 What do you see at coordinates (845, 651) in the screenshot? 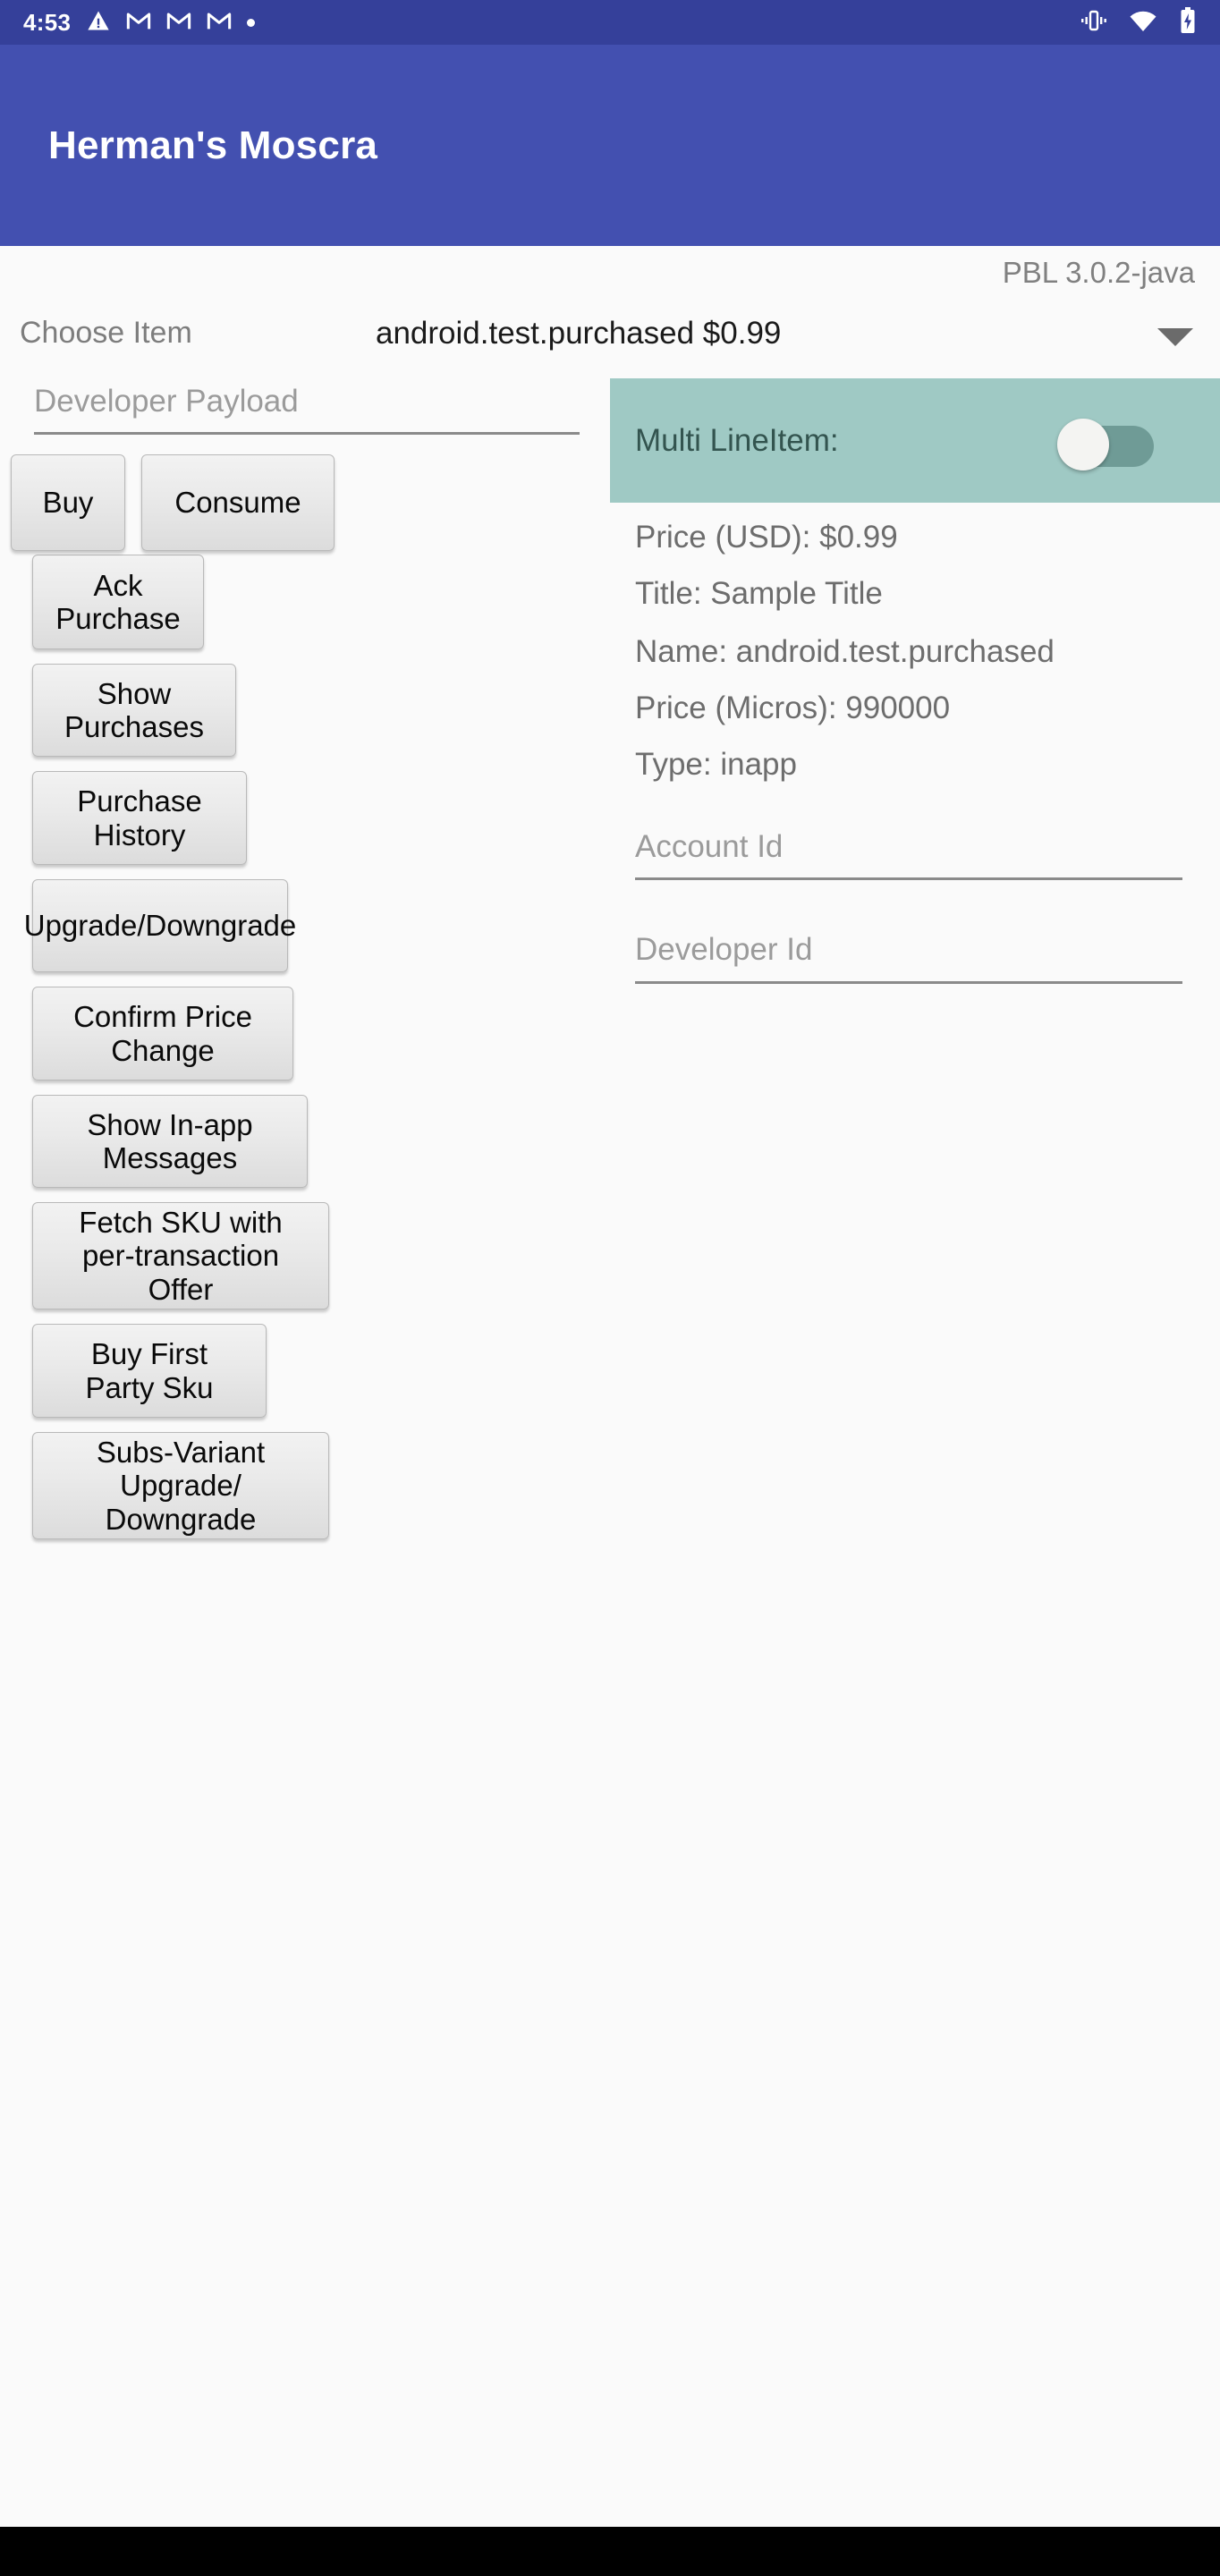
I see `name-text: Name: android.test.purchased` at bounding box center [845, 651].